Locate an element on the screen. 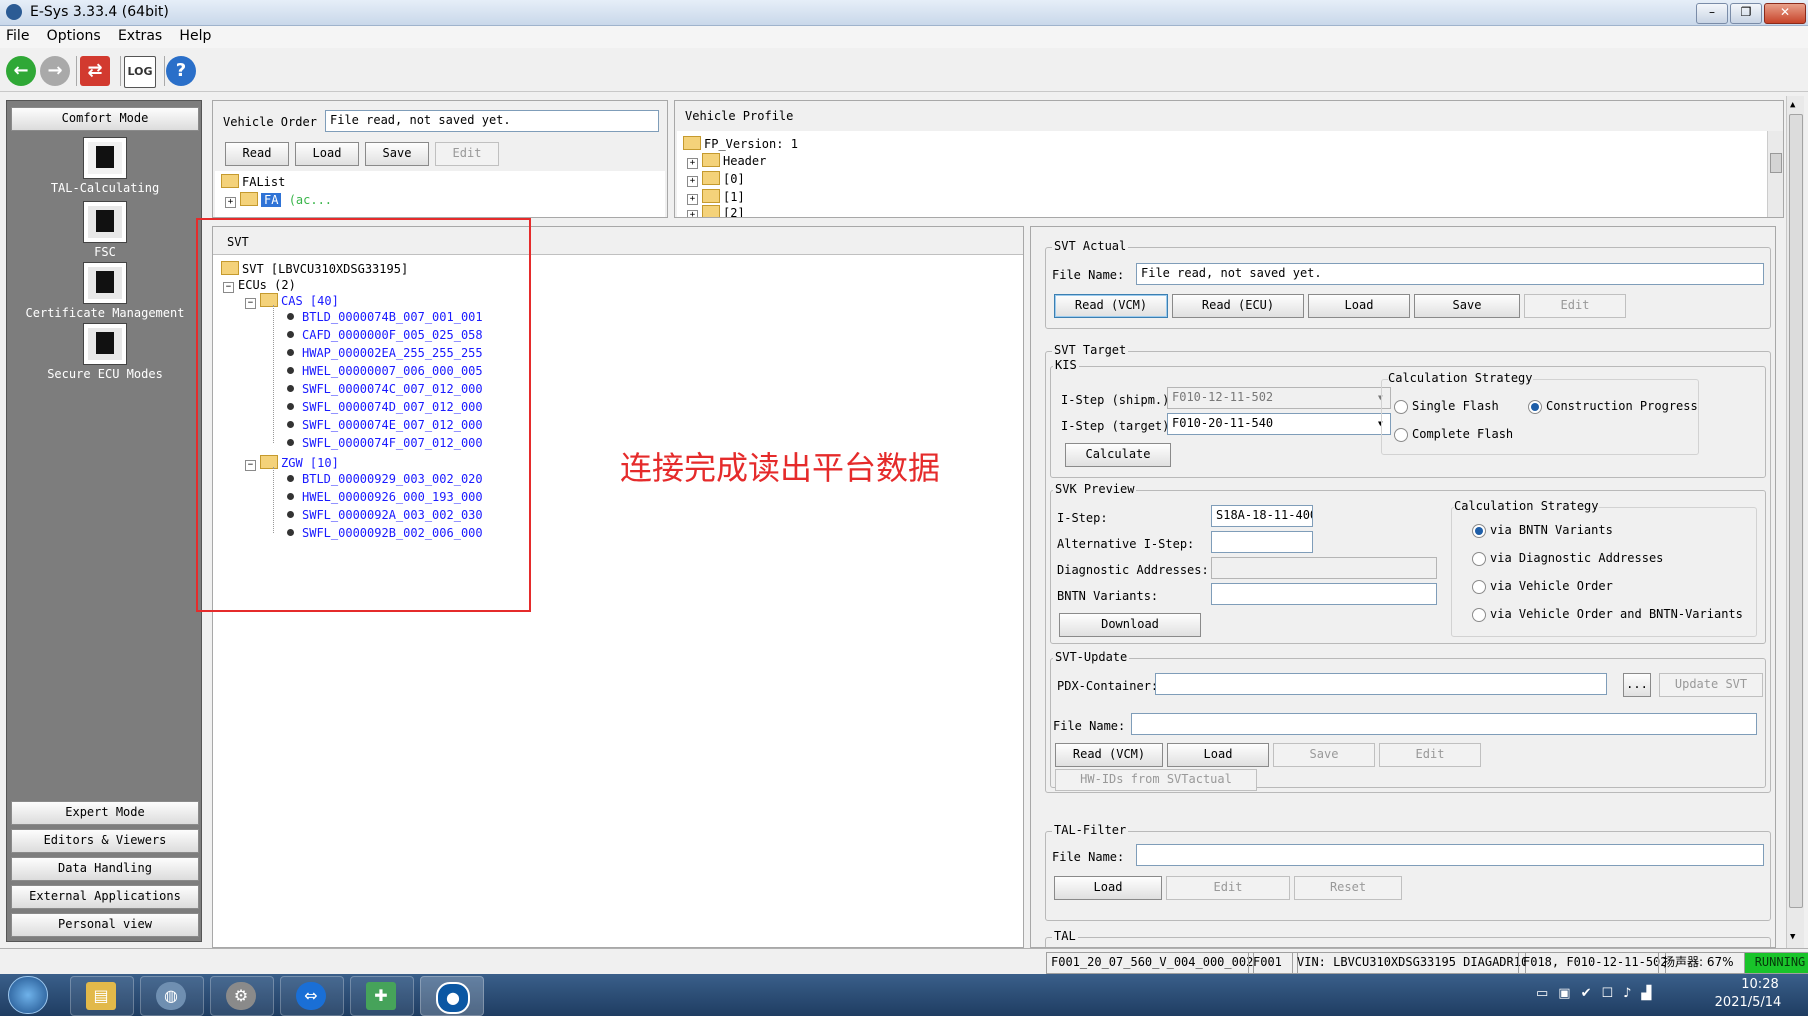 This screenshot has width=1808, height=1016. tal-filter-edit-button: Edit is located at coordinates (1228, 888).